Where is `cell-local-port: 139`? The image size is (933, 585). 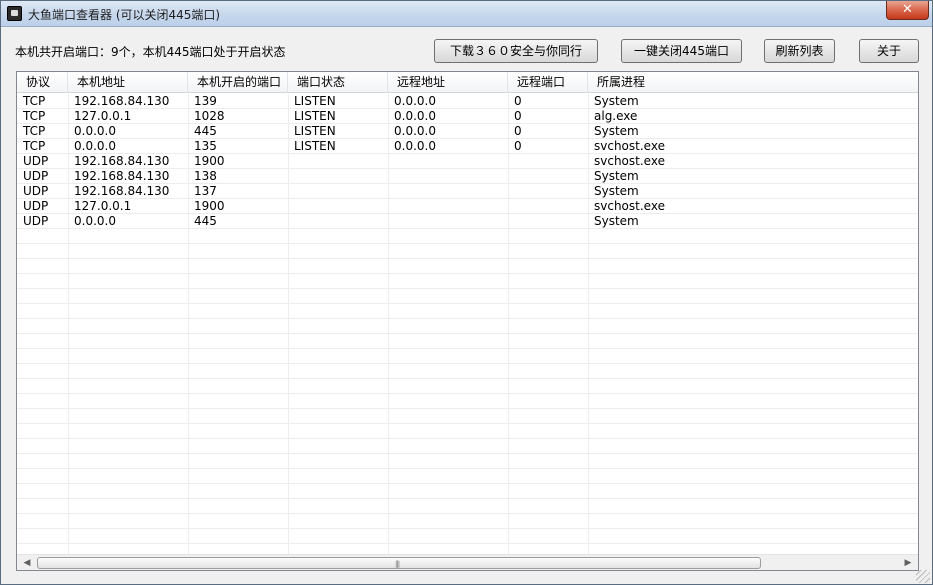
cell-local-port: 139 is located at coordinates (205, 101).